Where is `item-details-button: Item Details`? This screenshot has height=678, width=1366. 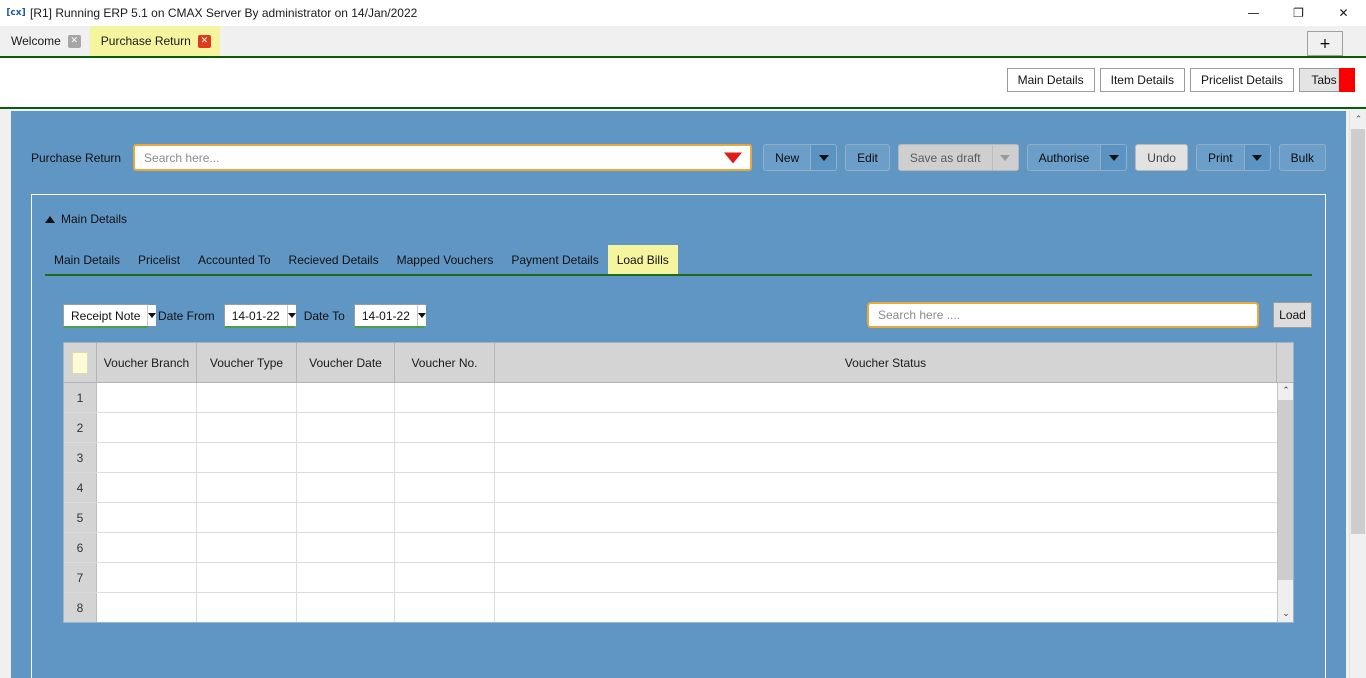 item-details-button: Item Details is located at coordinates (1142, 80).